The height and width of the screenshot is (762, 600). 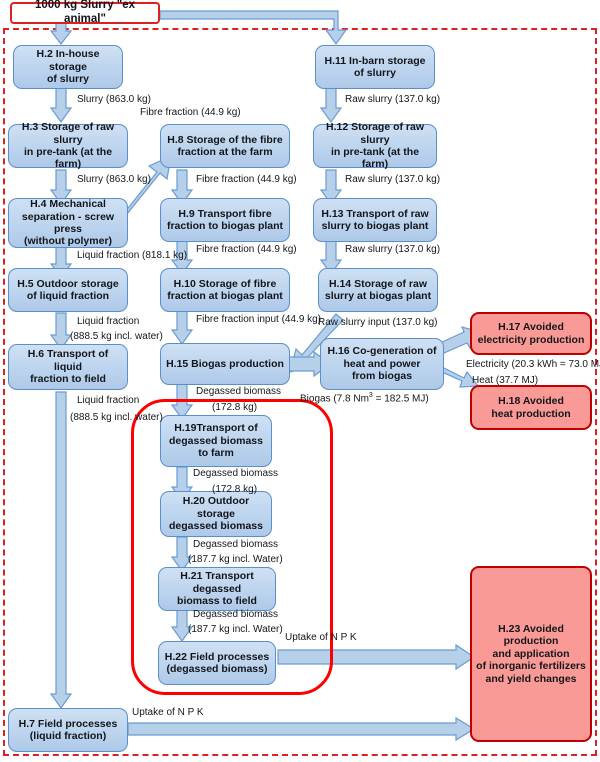 I want to click on node-label: H.7 Field processes (liquid fraction), so click(x=68, y=729).